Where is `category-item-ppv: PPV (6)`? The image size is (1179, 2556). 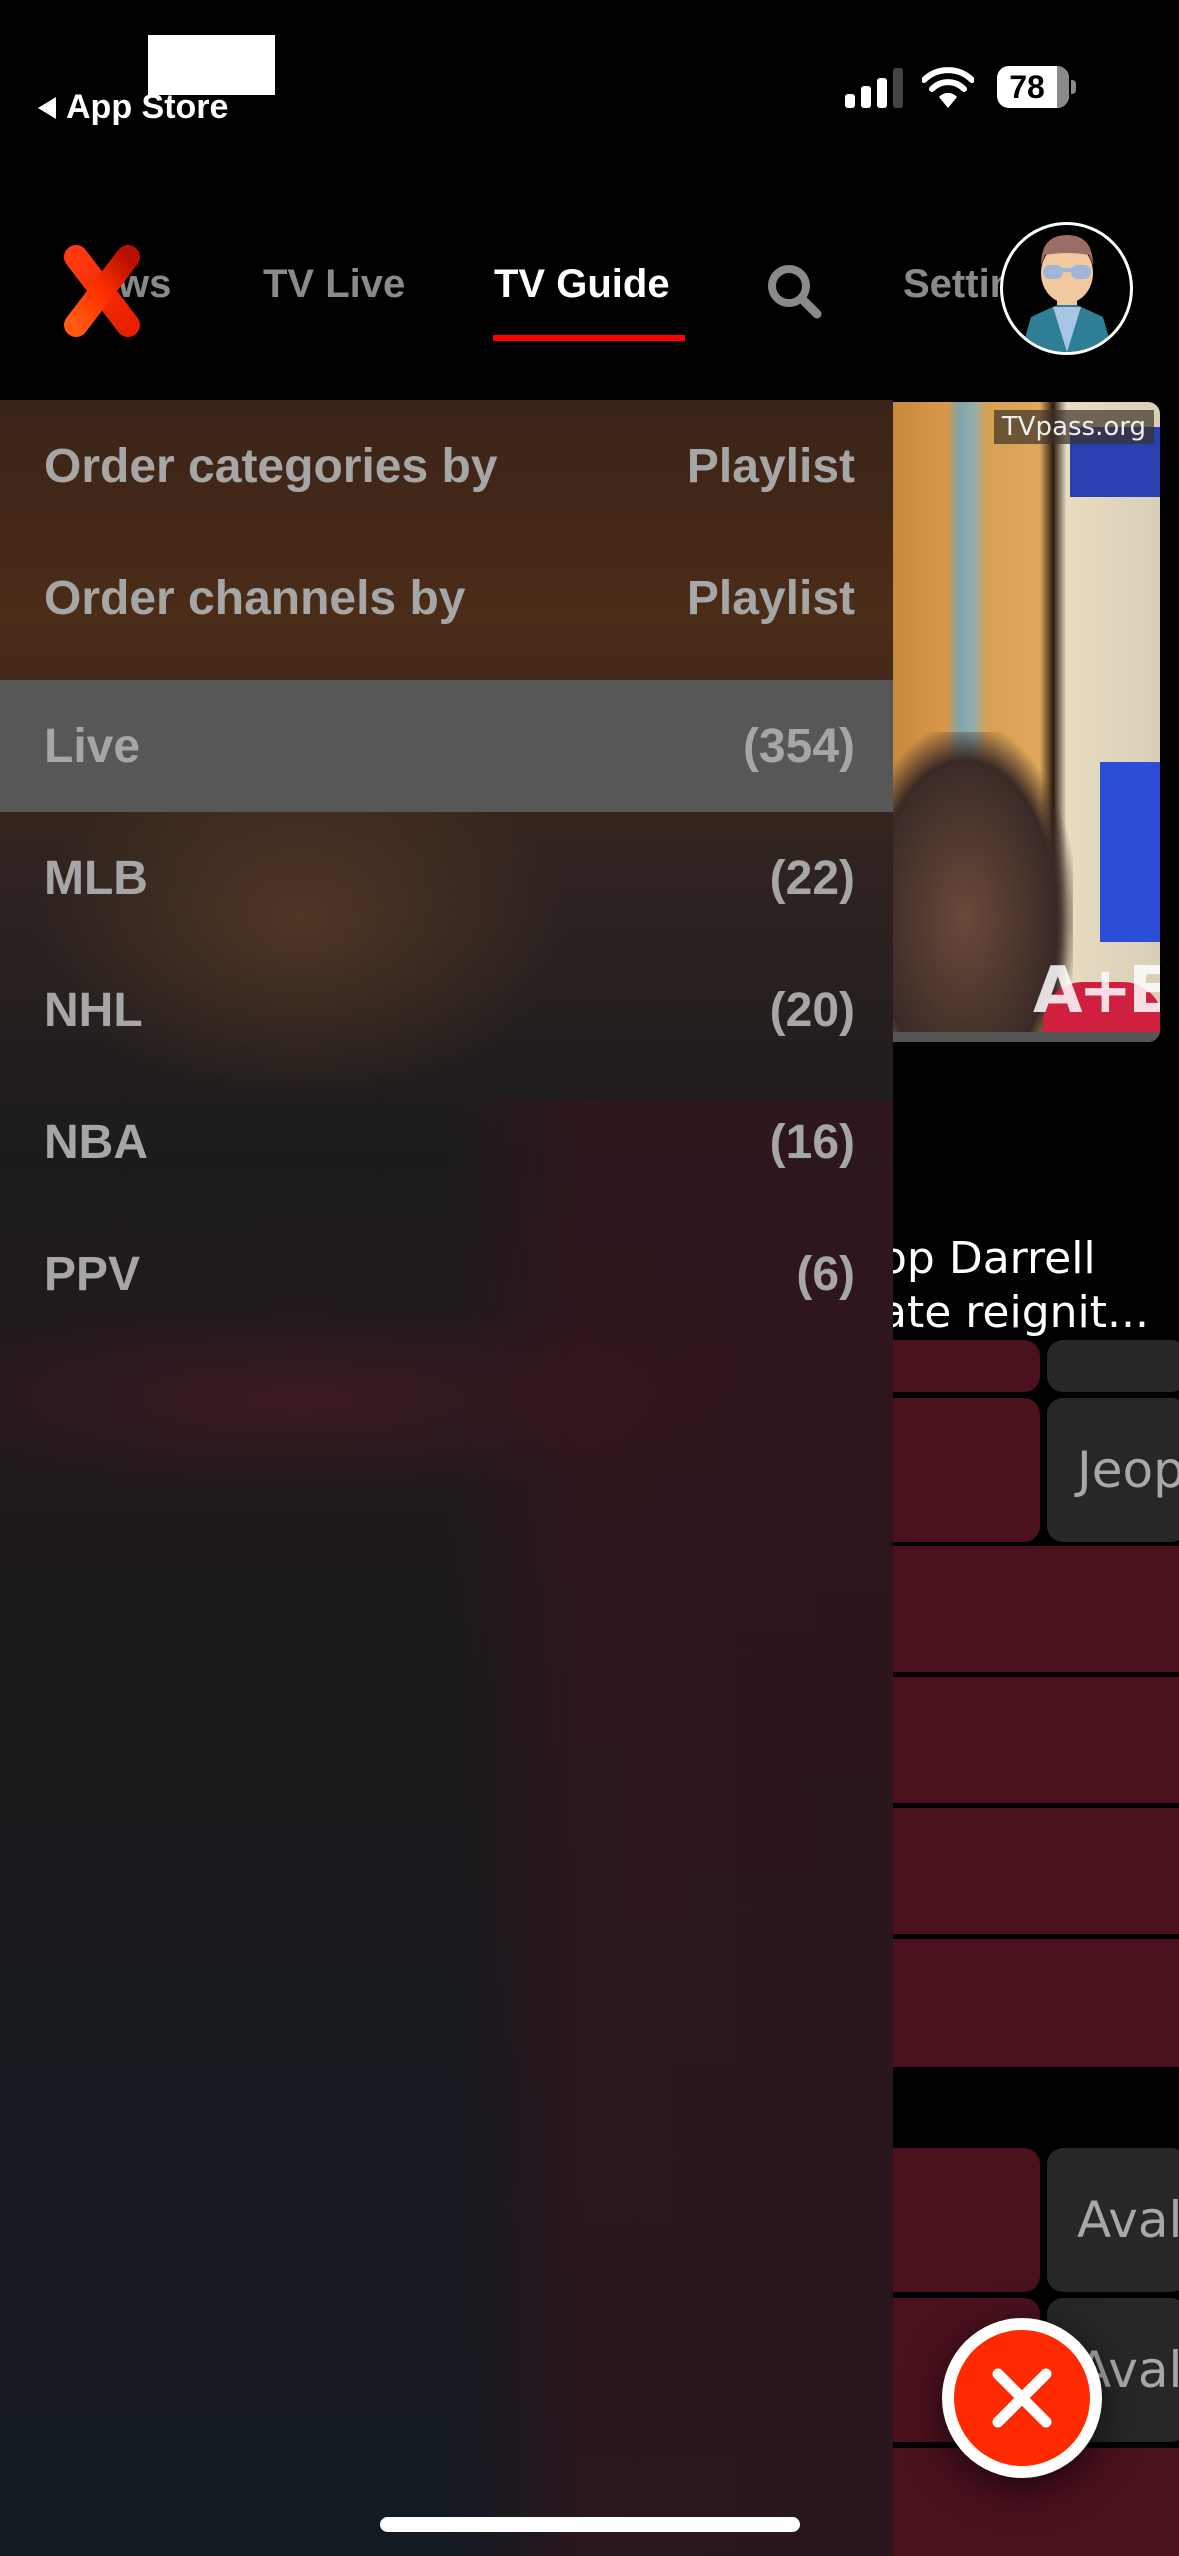 category-item-ppv: PPV (6) is located at coordinates (446, 1274).